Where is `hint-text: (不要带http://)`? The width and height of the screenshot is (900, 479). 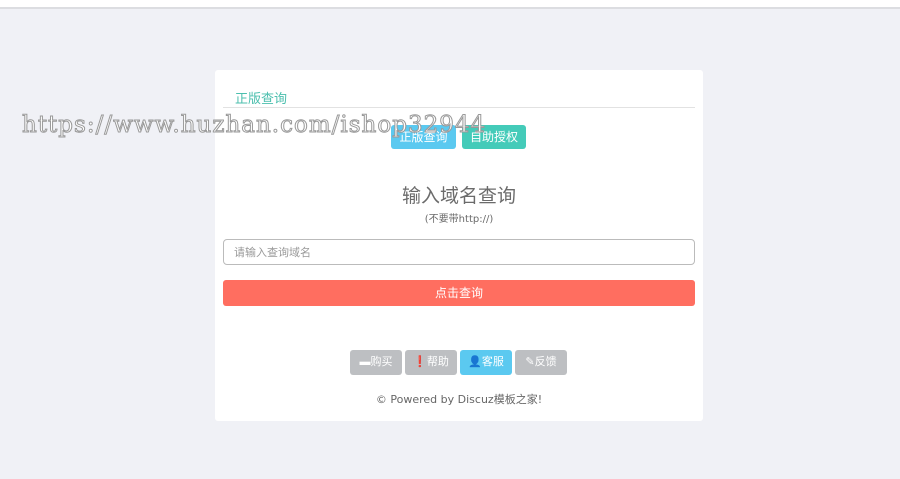 hint-text: (不要带http://) is located at coordinates (459, 219).